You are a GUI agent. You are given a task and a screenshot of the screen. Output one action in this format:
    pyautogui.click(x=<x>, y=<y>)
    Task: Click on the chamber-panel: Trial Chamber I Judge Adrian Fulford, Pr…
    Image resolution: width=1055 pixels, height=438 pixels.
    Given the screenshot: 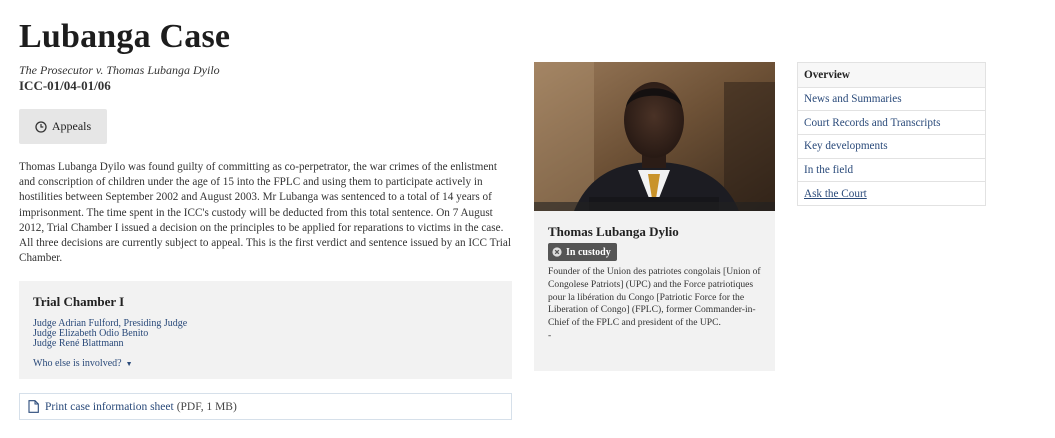 What is the action you would take?
    pyautogui.click(x=265, y=330)
    